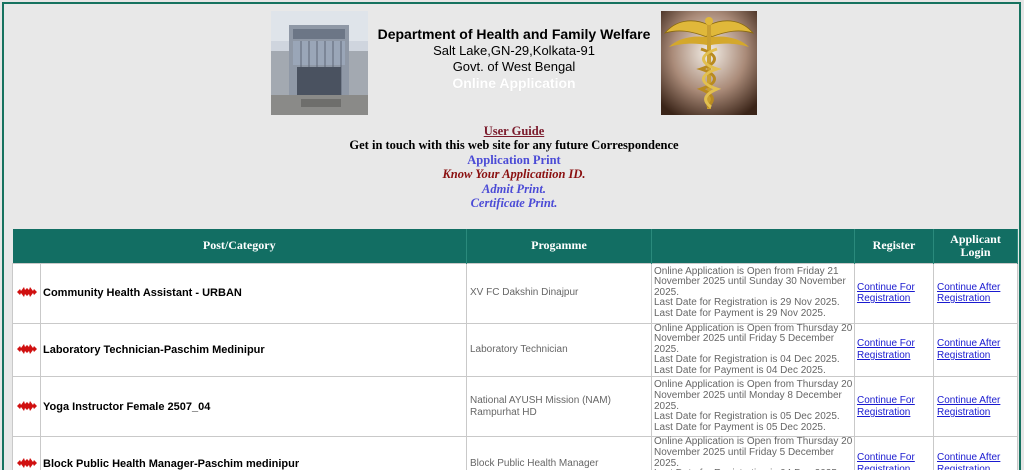 This screenshot has height=470, width=1024. What do you see at coordinates (559, 293) in the screenshot?
I see `programme-name: XV FC Dakshin Dinajpur` at bounding box center [559, 293].